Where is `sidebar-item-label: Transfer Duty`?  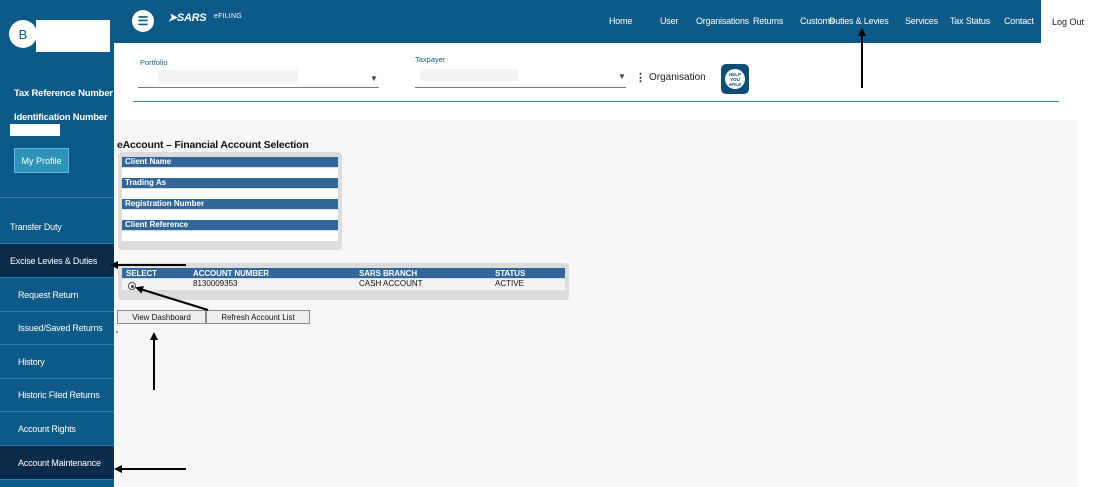 sidebar-item-label: Transfer Duty is located at coordinates (36, 226).